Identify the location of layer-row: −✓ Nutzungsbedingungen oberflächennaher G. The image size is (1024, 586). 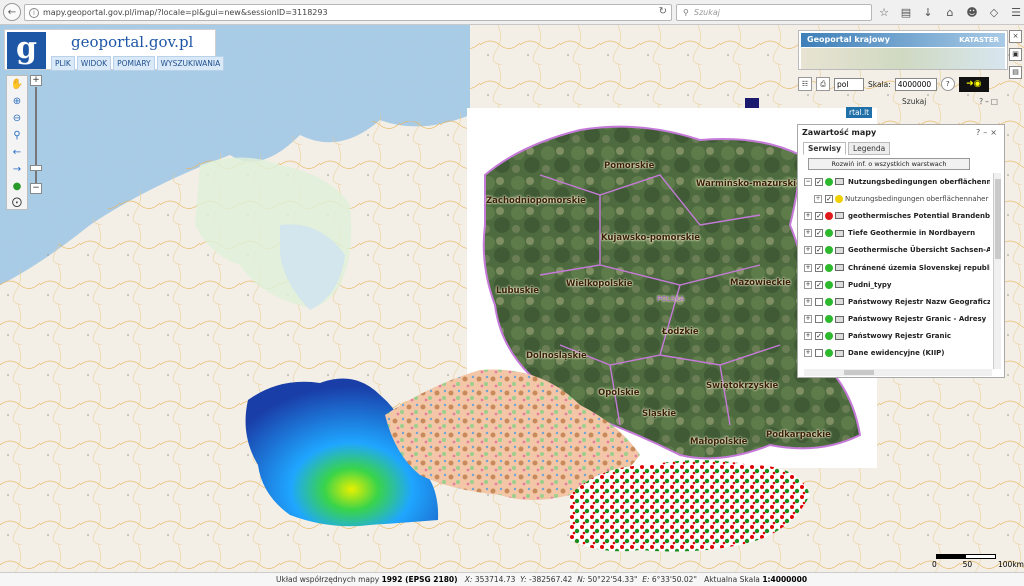
(897, 181).